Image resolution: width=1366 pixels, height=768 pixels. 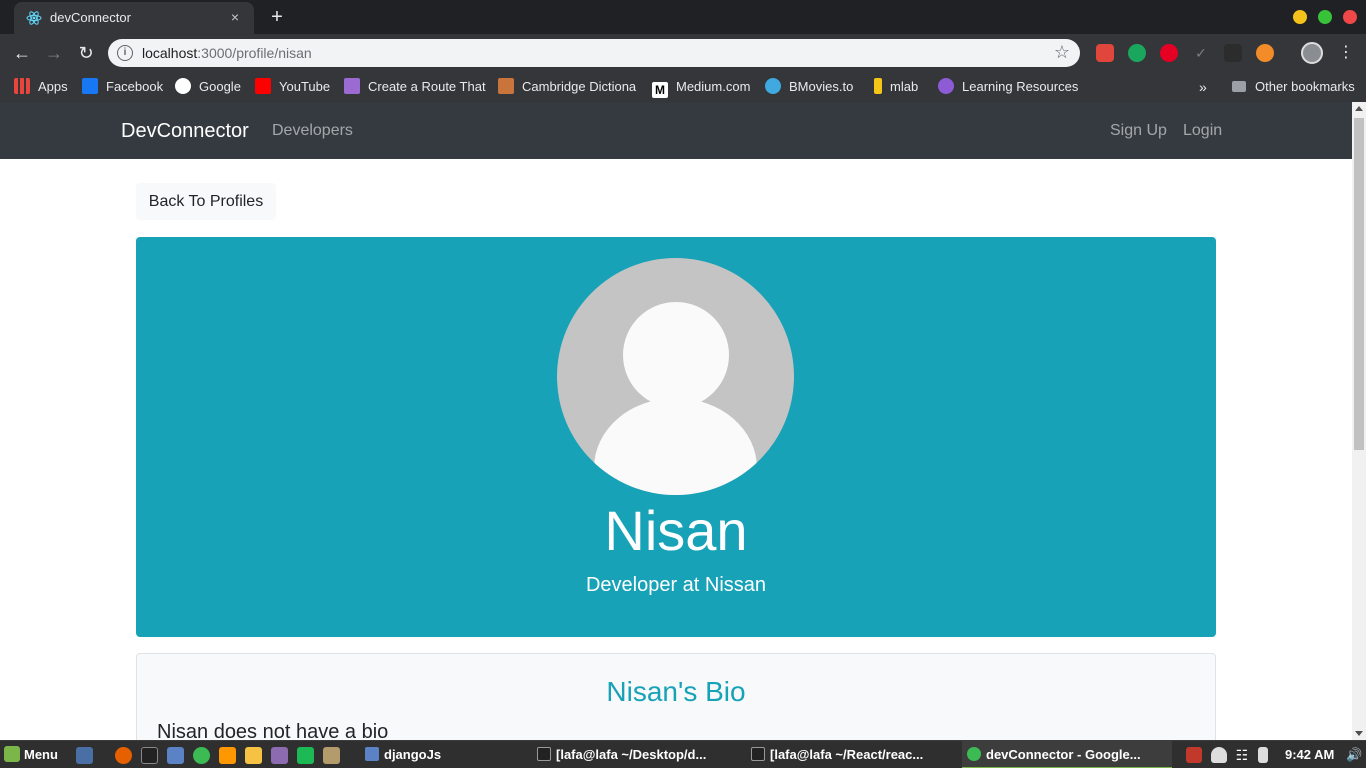 What do you see at coordinates (86, 53) in the screenshot?
I see `reload-icon: ↻` at bounding box center [86, 53].